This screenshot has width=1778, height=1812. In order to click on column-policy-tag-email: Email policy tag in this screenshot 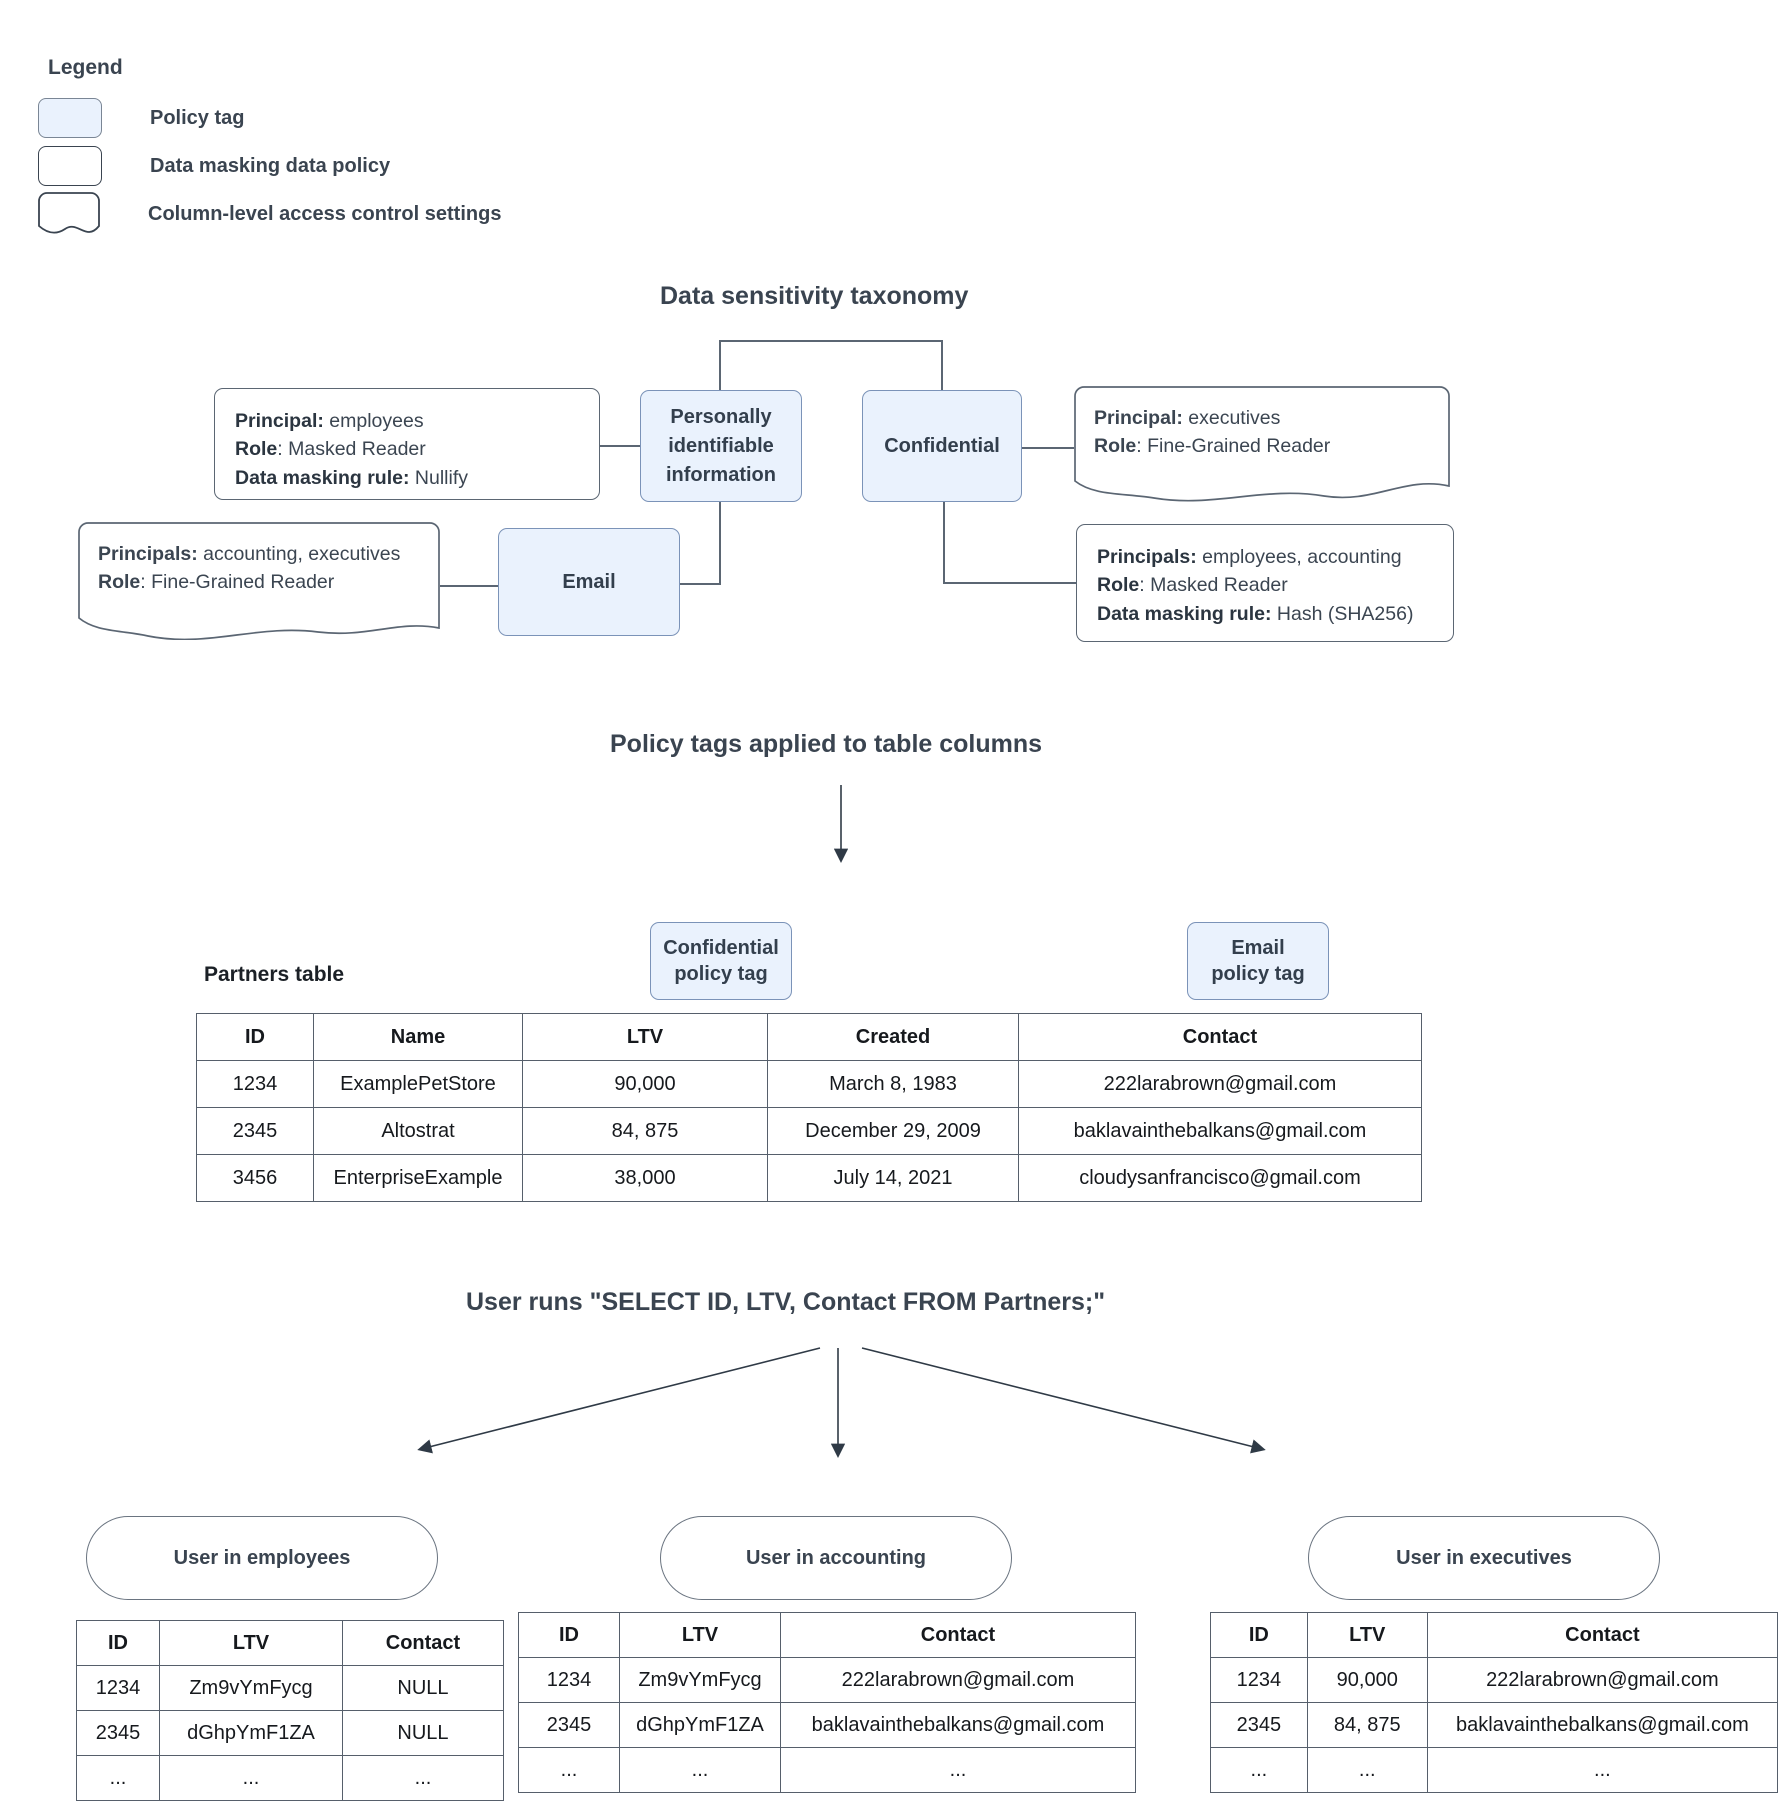, I will do `click(1258, 961)`.